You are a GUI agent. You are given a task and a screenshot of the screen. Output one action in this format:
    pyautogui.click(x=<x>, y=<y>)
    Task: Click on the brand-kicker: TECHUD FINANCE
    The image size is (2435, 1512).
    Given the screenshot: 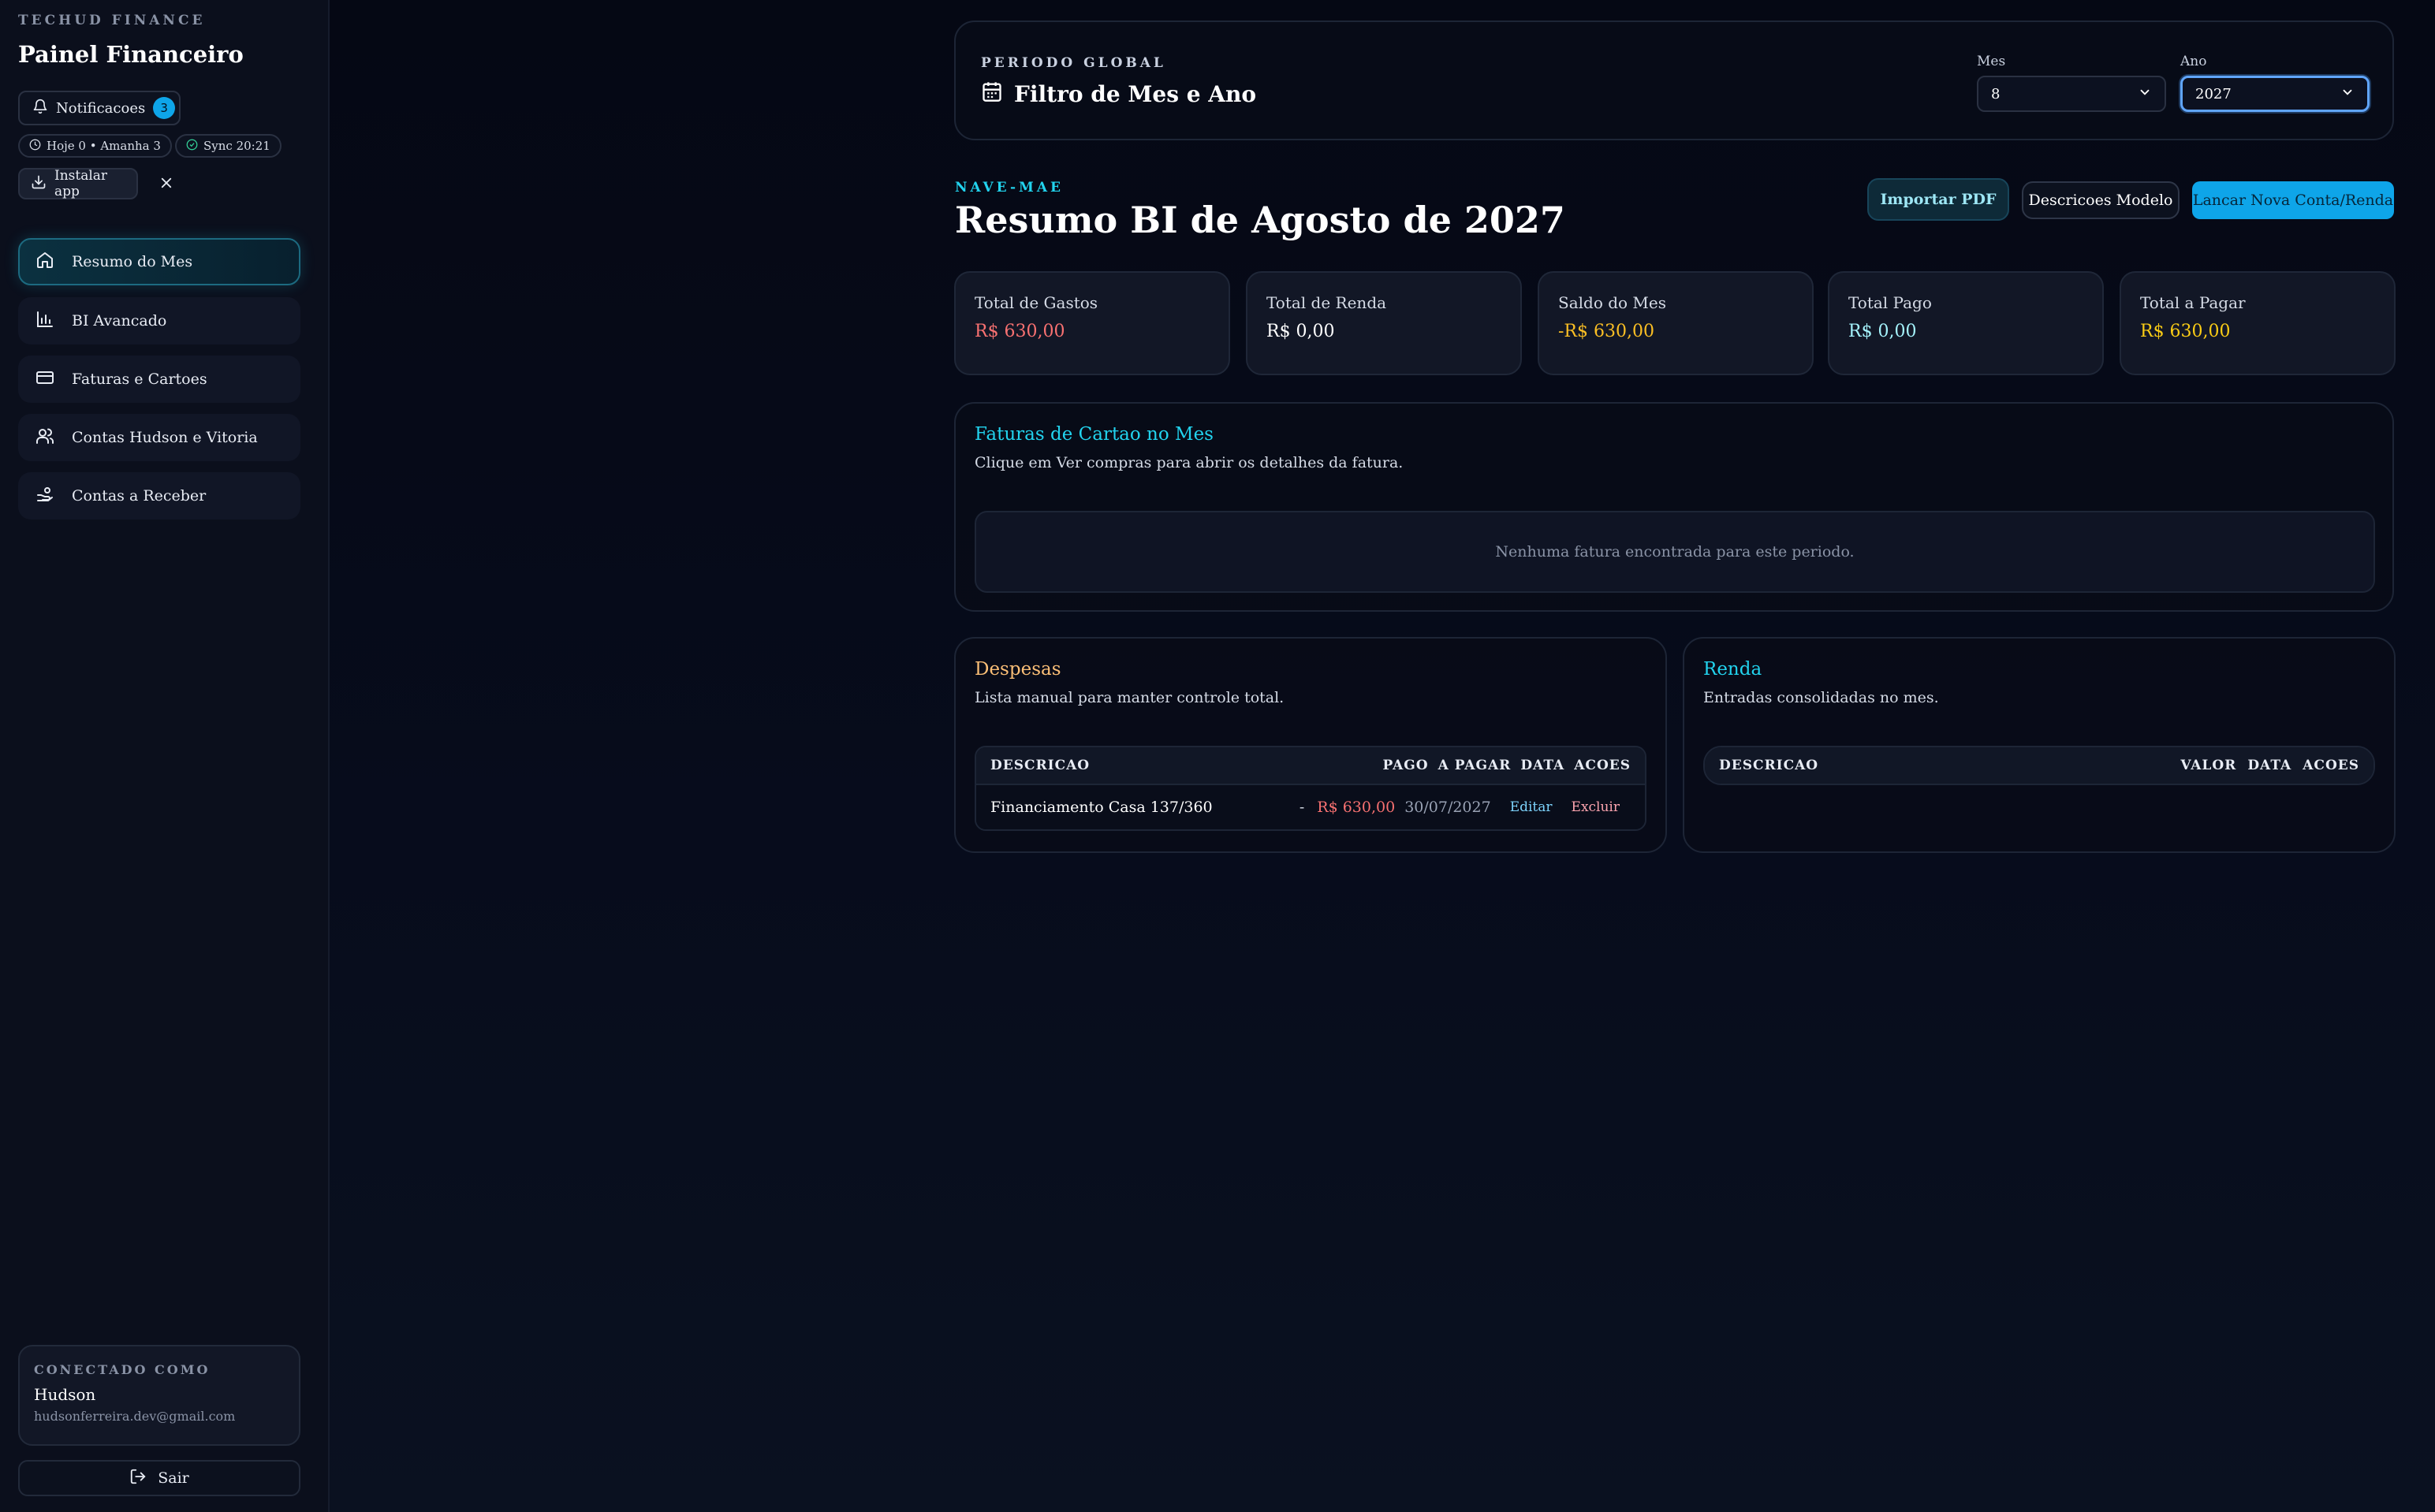 What is the action you would take?
    pyautogui.click(x=112, y=20)
    